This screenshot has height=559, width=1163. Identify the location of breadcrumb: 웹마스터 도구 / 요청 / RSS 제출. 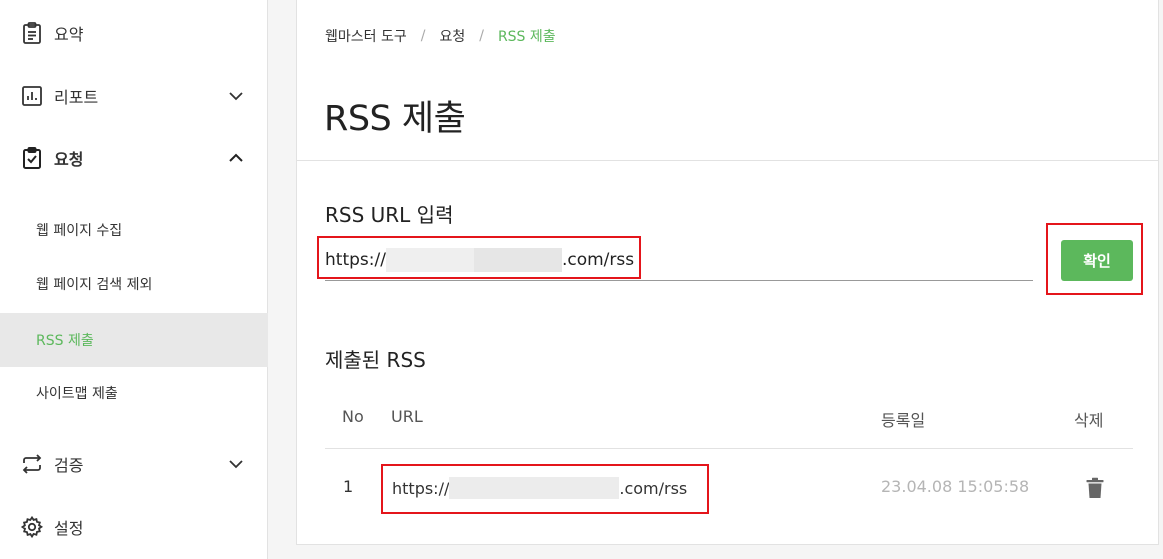
(440, 36).